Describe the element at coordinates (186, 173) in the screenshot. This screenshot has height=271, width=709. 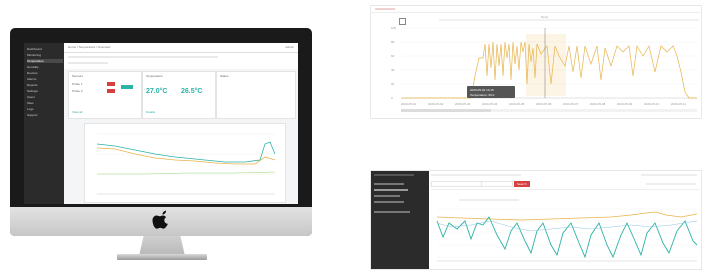
I see `series-c-line` at that location.